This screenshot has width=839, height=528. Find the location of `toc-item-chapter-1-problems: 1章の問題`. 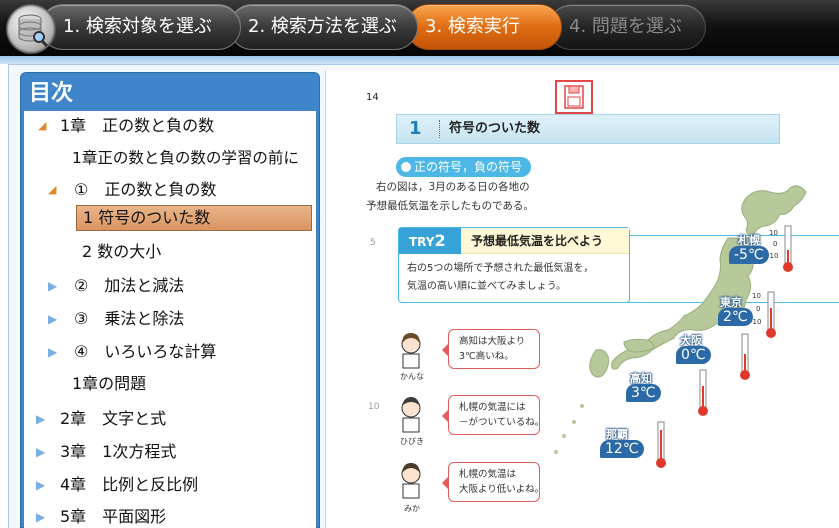

toc-item-chapter-1-problems: 1章の問題 is located at coordinates (170, 384).